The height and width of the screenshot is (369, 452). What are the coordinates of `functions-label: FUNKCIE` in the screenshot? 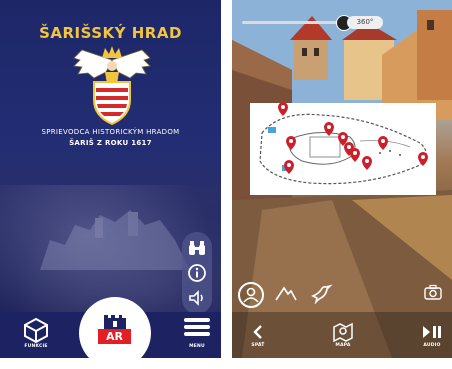 It's located at (36, 346).